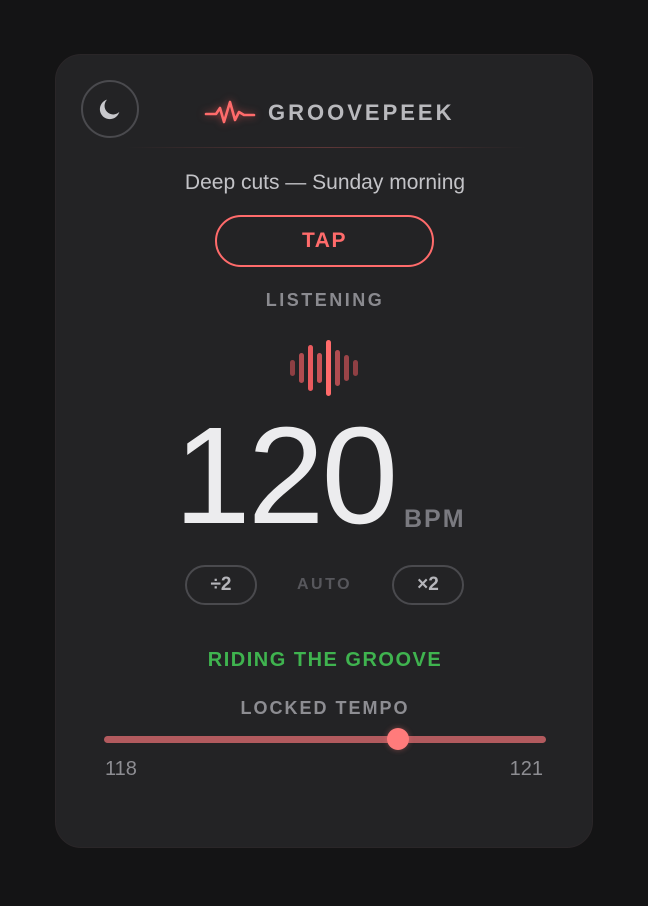 The width and height of the screenshot is (648, 906). I want to click on locked-tempo-label: LOCKED TEMPO, so click(325, 708).